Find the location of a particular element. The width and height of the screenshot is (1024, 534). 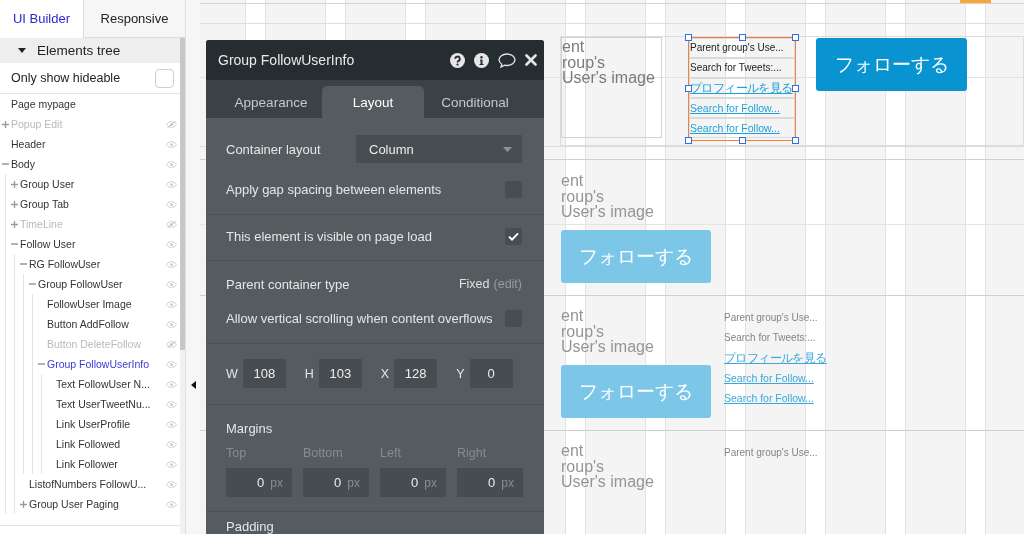

filter-label: Only show hideable is located at coordinates (66, 78).